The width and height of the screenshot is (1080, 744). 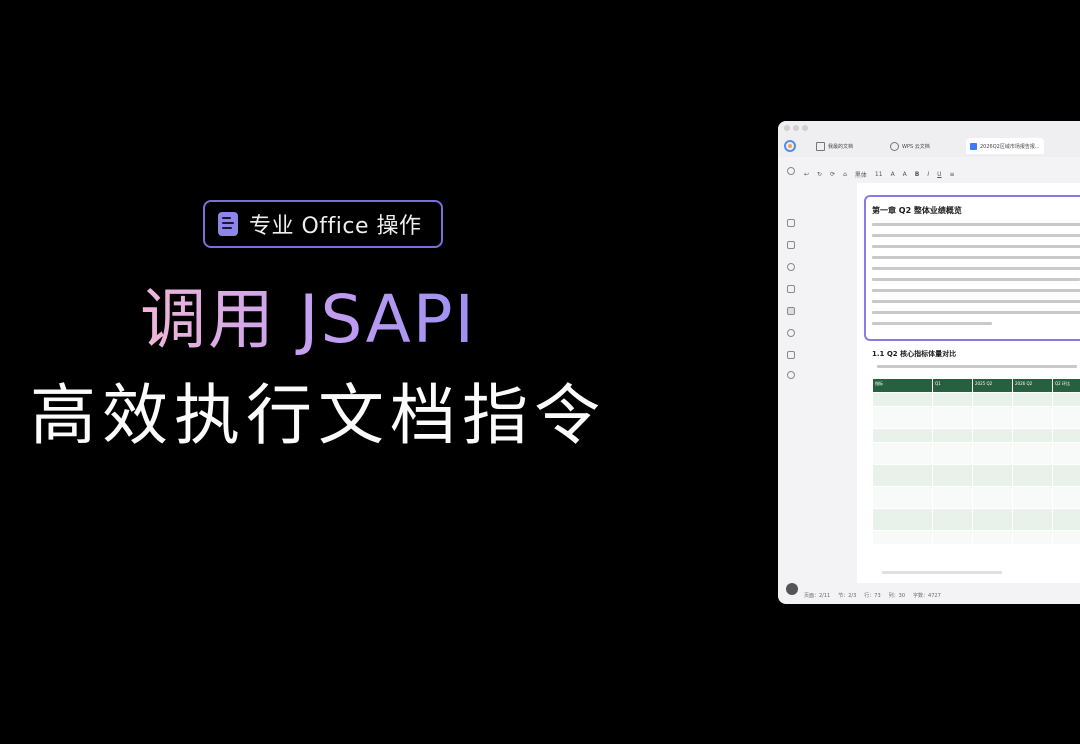 What do you see at coordinates (917, 210) in the screenshot?
I see `chapter-title: 第一章 Q2 整体业绩概览` at bounding box center [917, 210].